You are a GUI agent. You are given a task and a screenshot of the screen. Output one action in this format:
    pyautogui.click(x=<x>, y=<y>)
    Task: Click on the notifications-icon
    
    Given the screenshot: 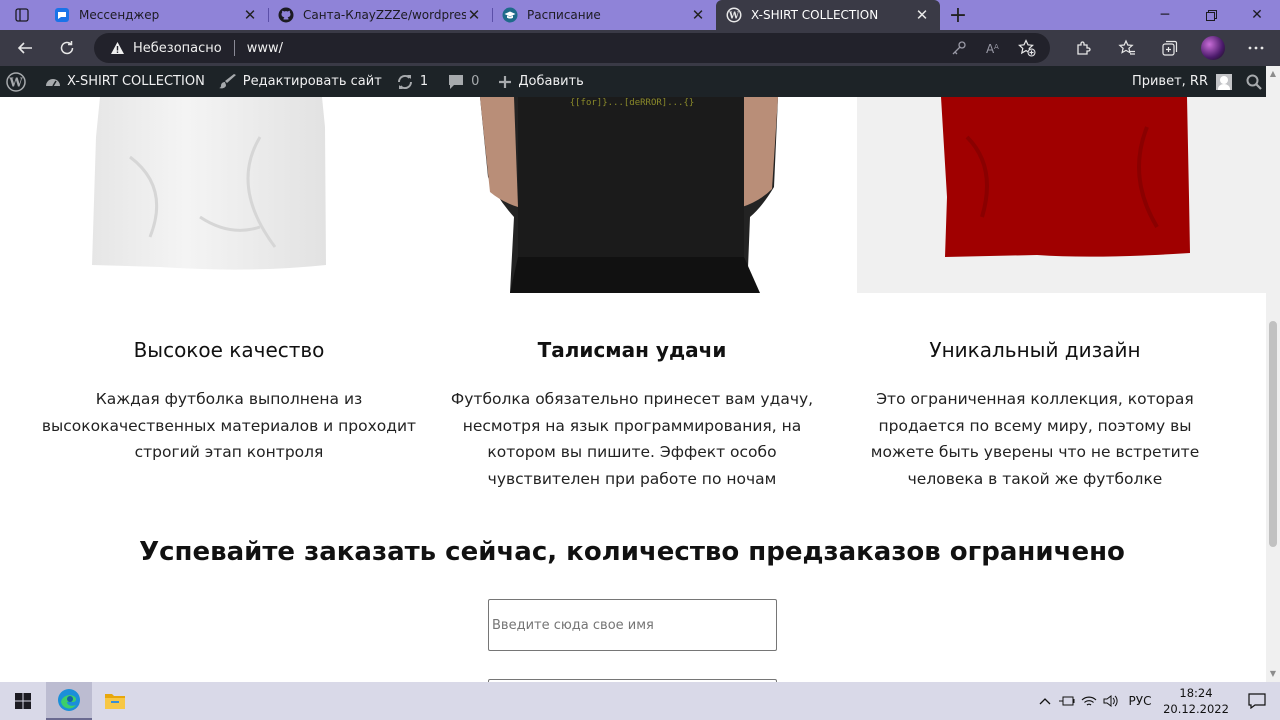 What is the action you would take?
    pyautogui.click(x=1257, y=701)
    